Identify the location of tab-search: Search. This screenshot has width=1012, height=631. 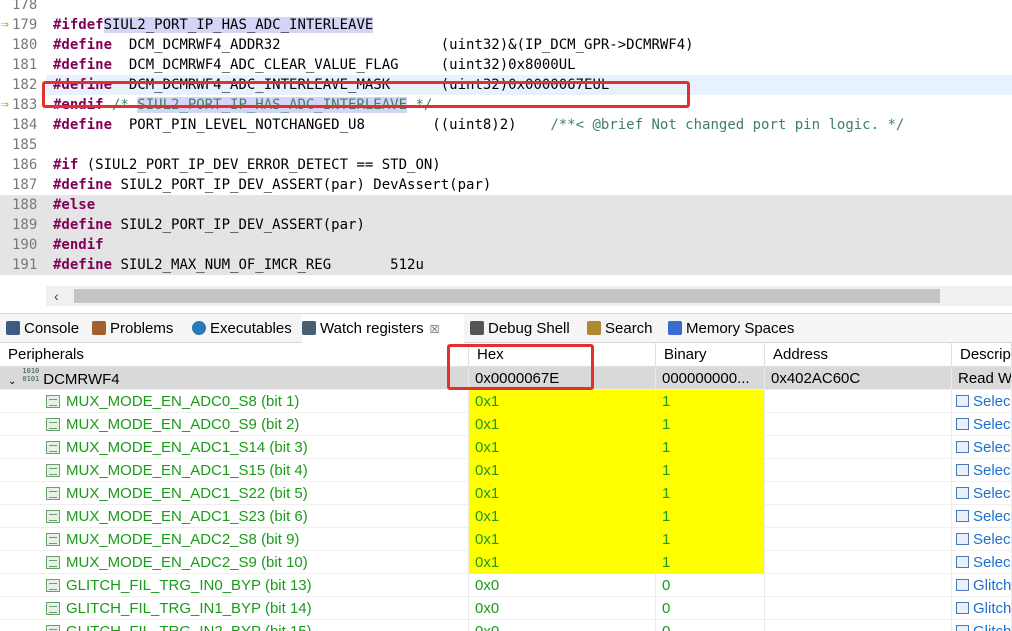
(624, 328).